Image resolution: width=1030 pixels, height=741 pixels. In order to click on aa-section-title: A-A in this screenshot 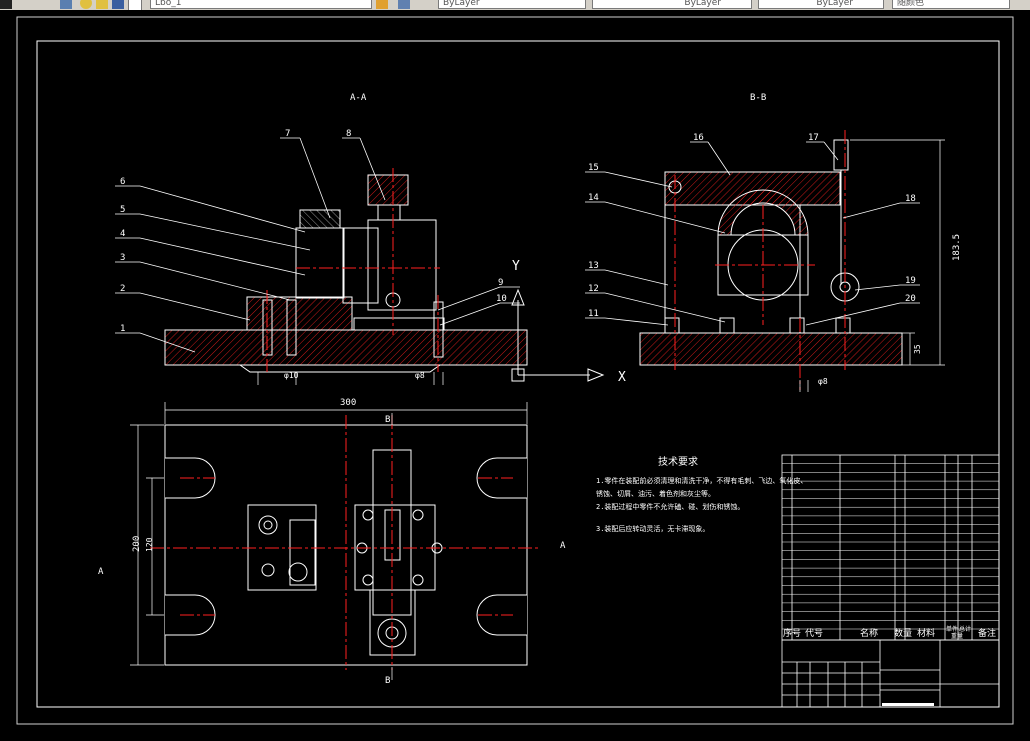, I will do `click(358, 98)`.